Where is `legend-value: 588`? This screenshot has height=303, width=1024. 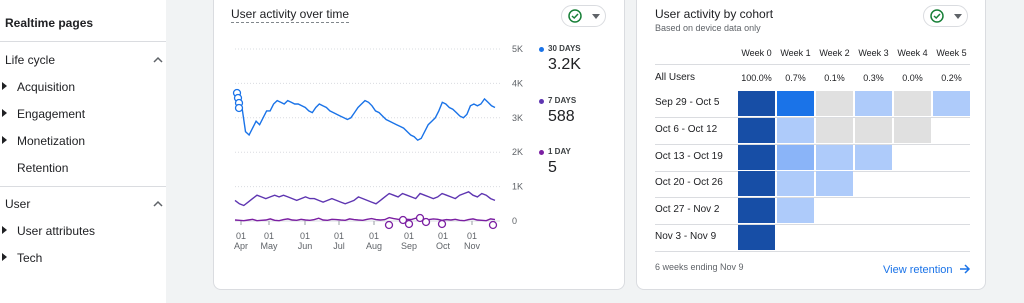 legend-value: 588 is located at coordinates (561, 116).